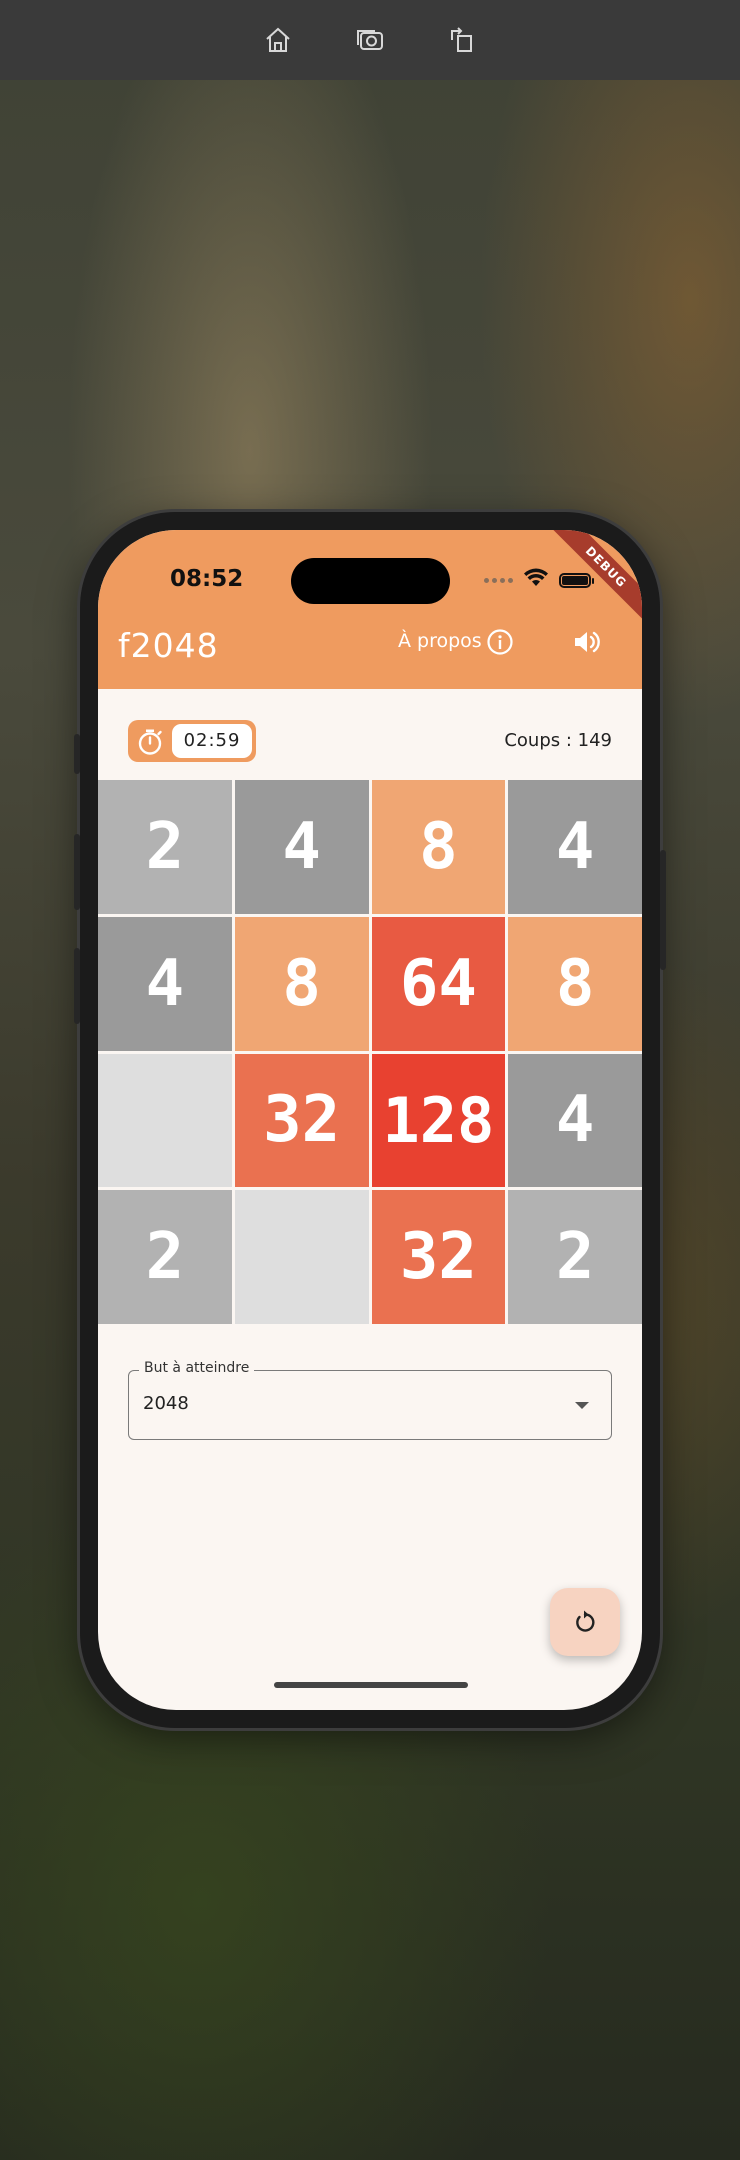 The height and width of the screenshot is (2160, 740). Describe the element at coordinates (77, 986) in the screenshot. I see `volume-down-button` at that location.